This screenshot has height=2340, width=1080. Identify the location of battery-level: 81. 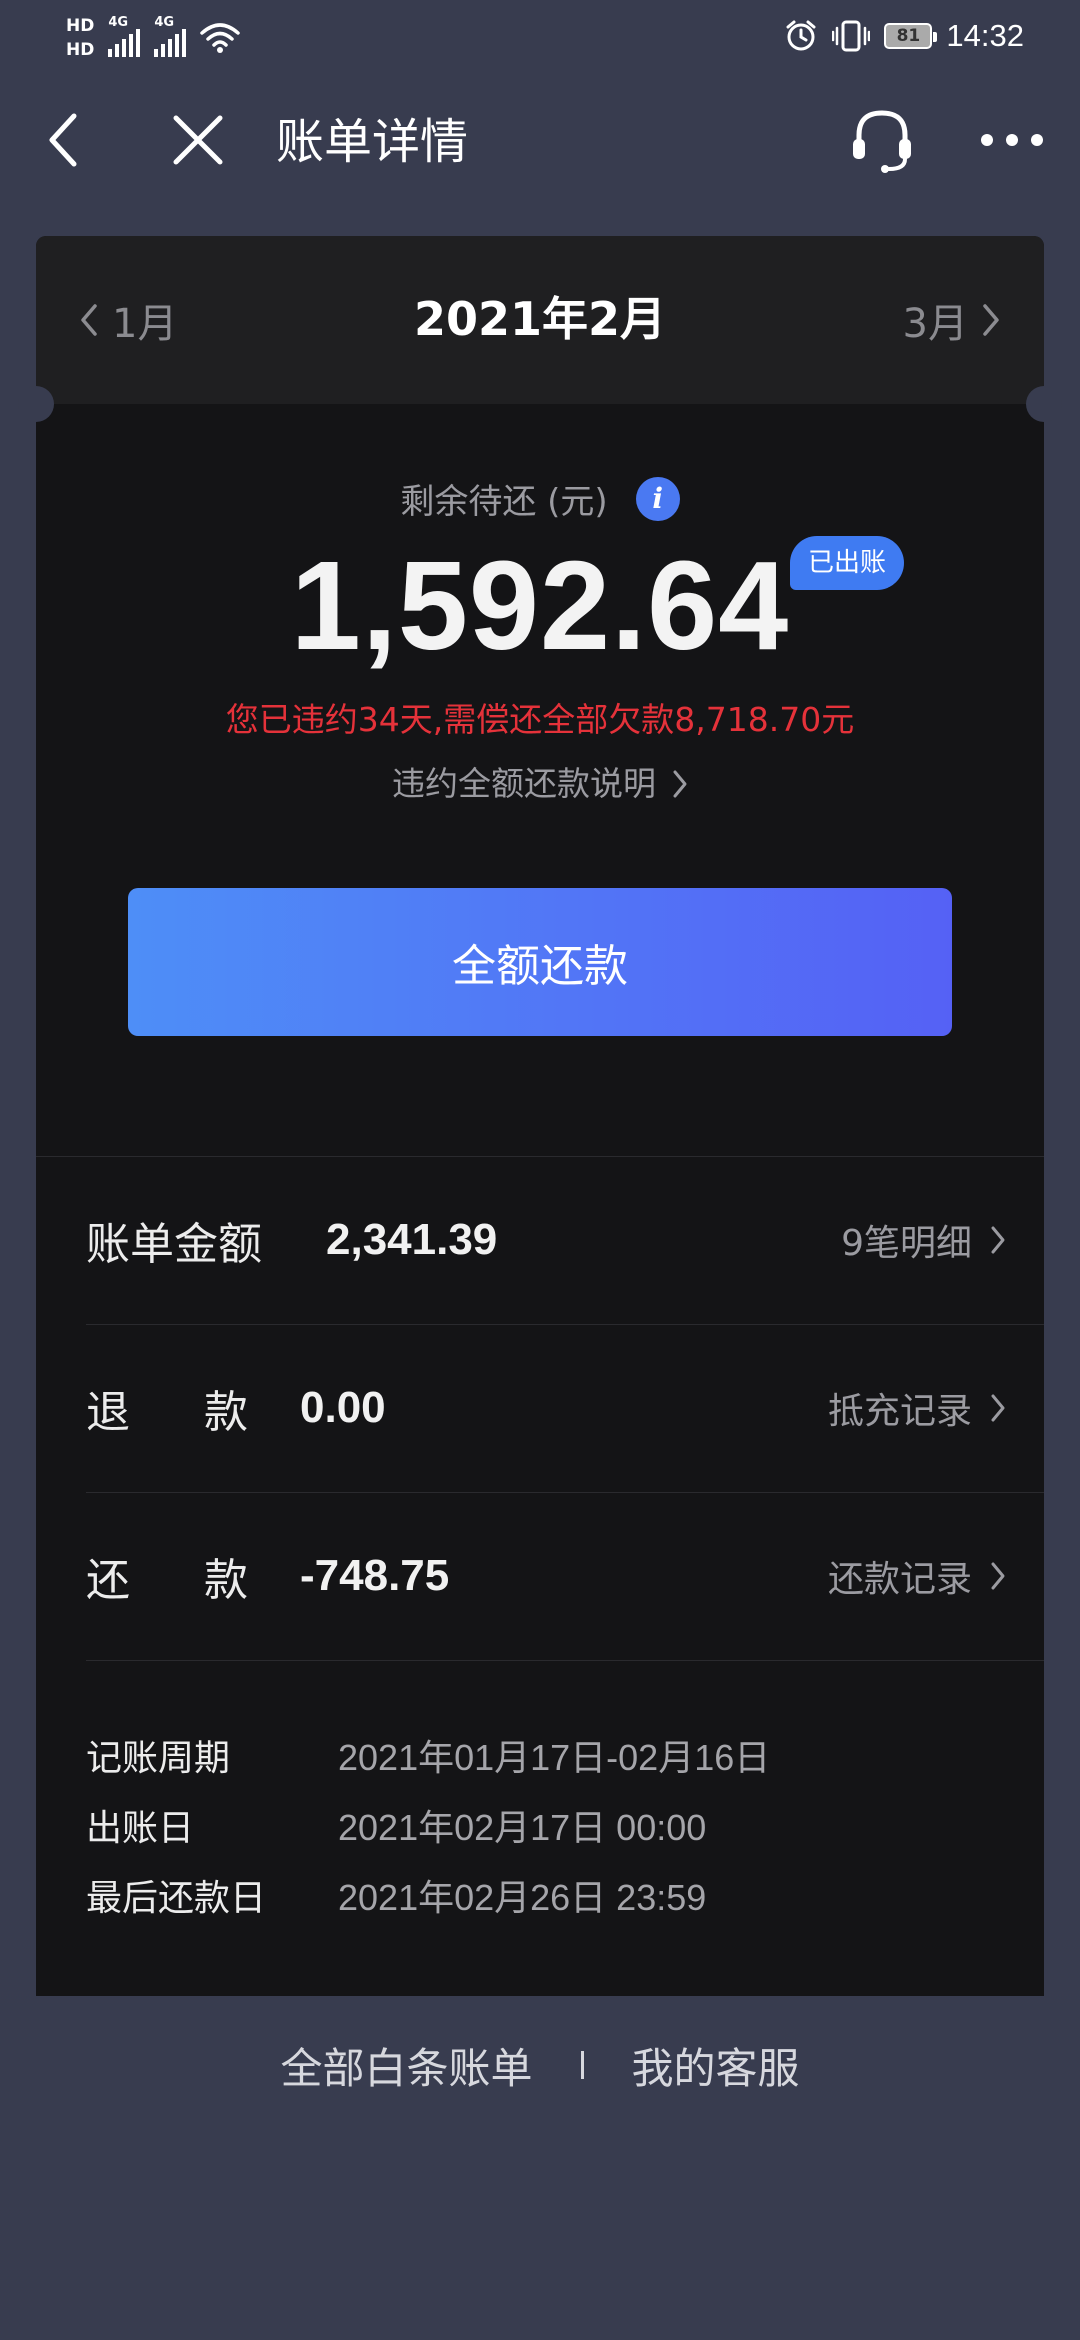
(908, 36).